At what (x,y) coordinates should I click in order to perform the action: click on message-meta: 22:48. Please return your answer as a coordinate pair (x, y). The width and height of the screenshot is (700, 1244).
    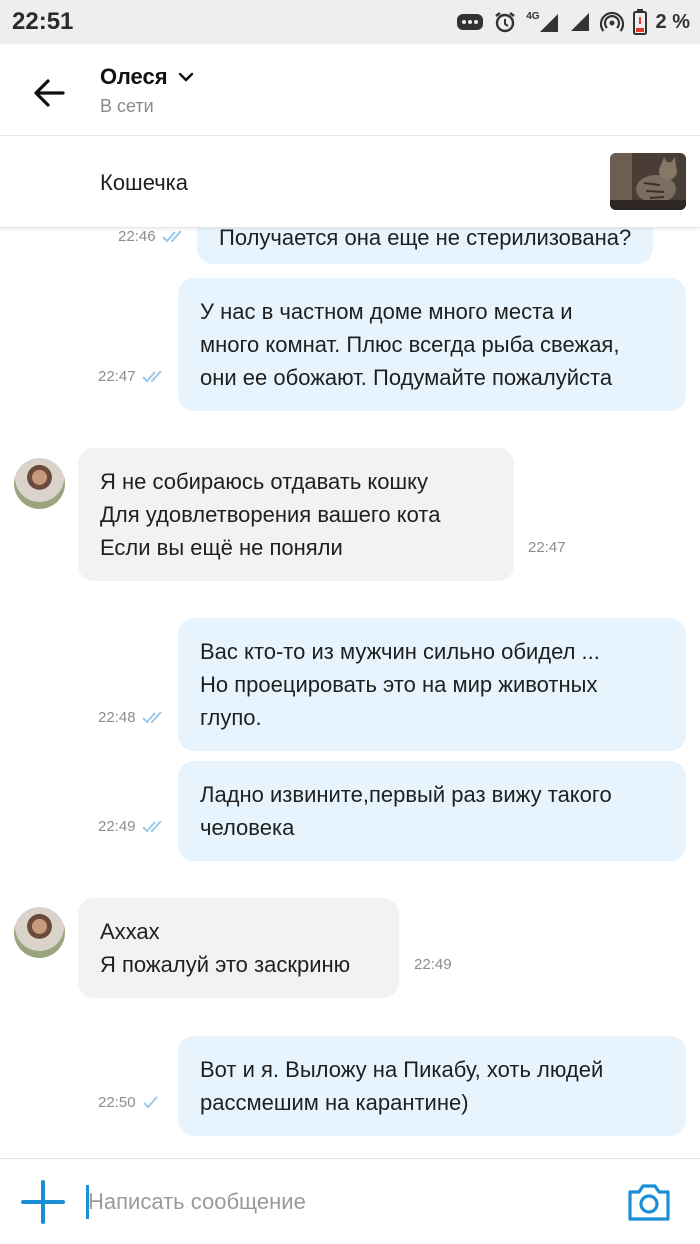
    Looking at the image, I should click on (132, 717).